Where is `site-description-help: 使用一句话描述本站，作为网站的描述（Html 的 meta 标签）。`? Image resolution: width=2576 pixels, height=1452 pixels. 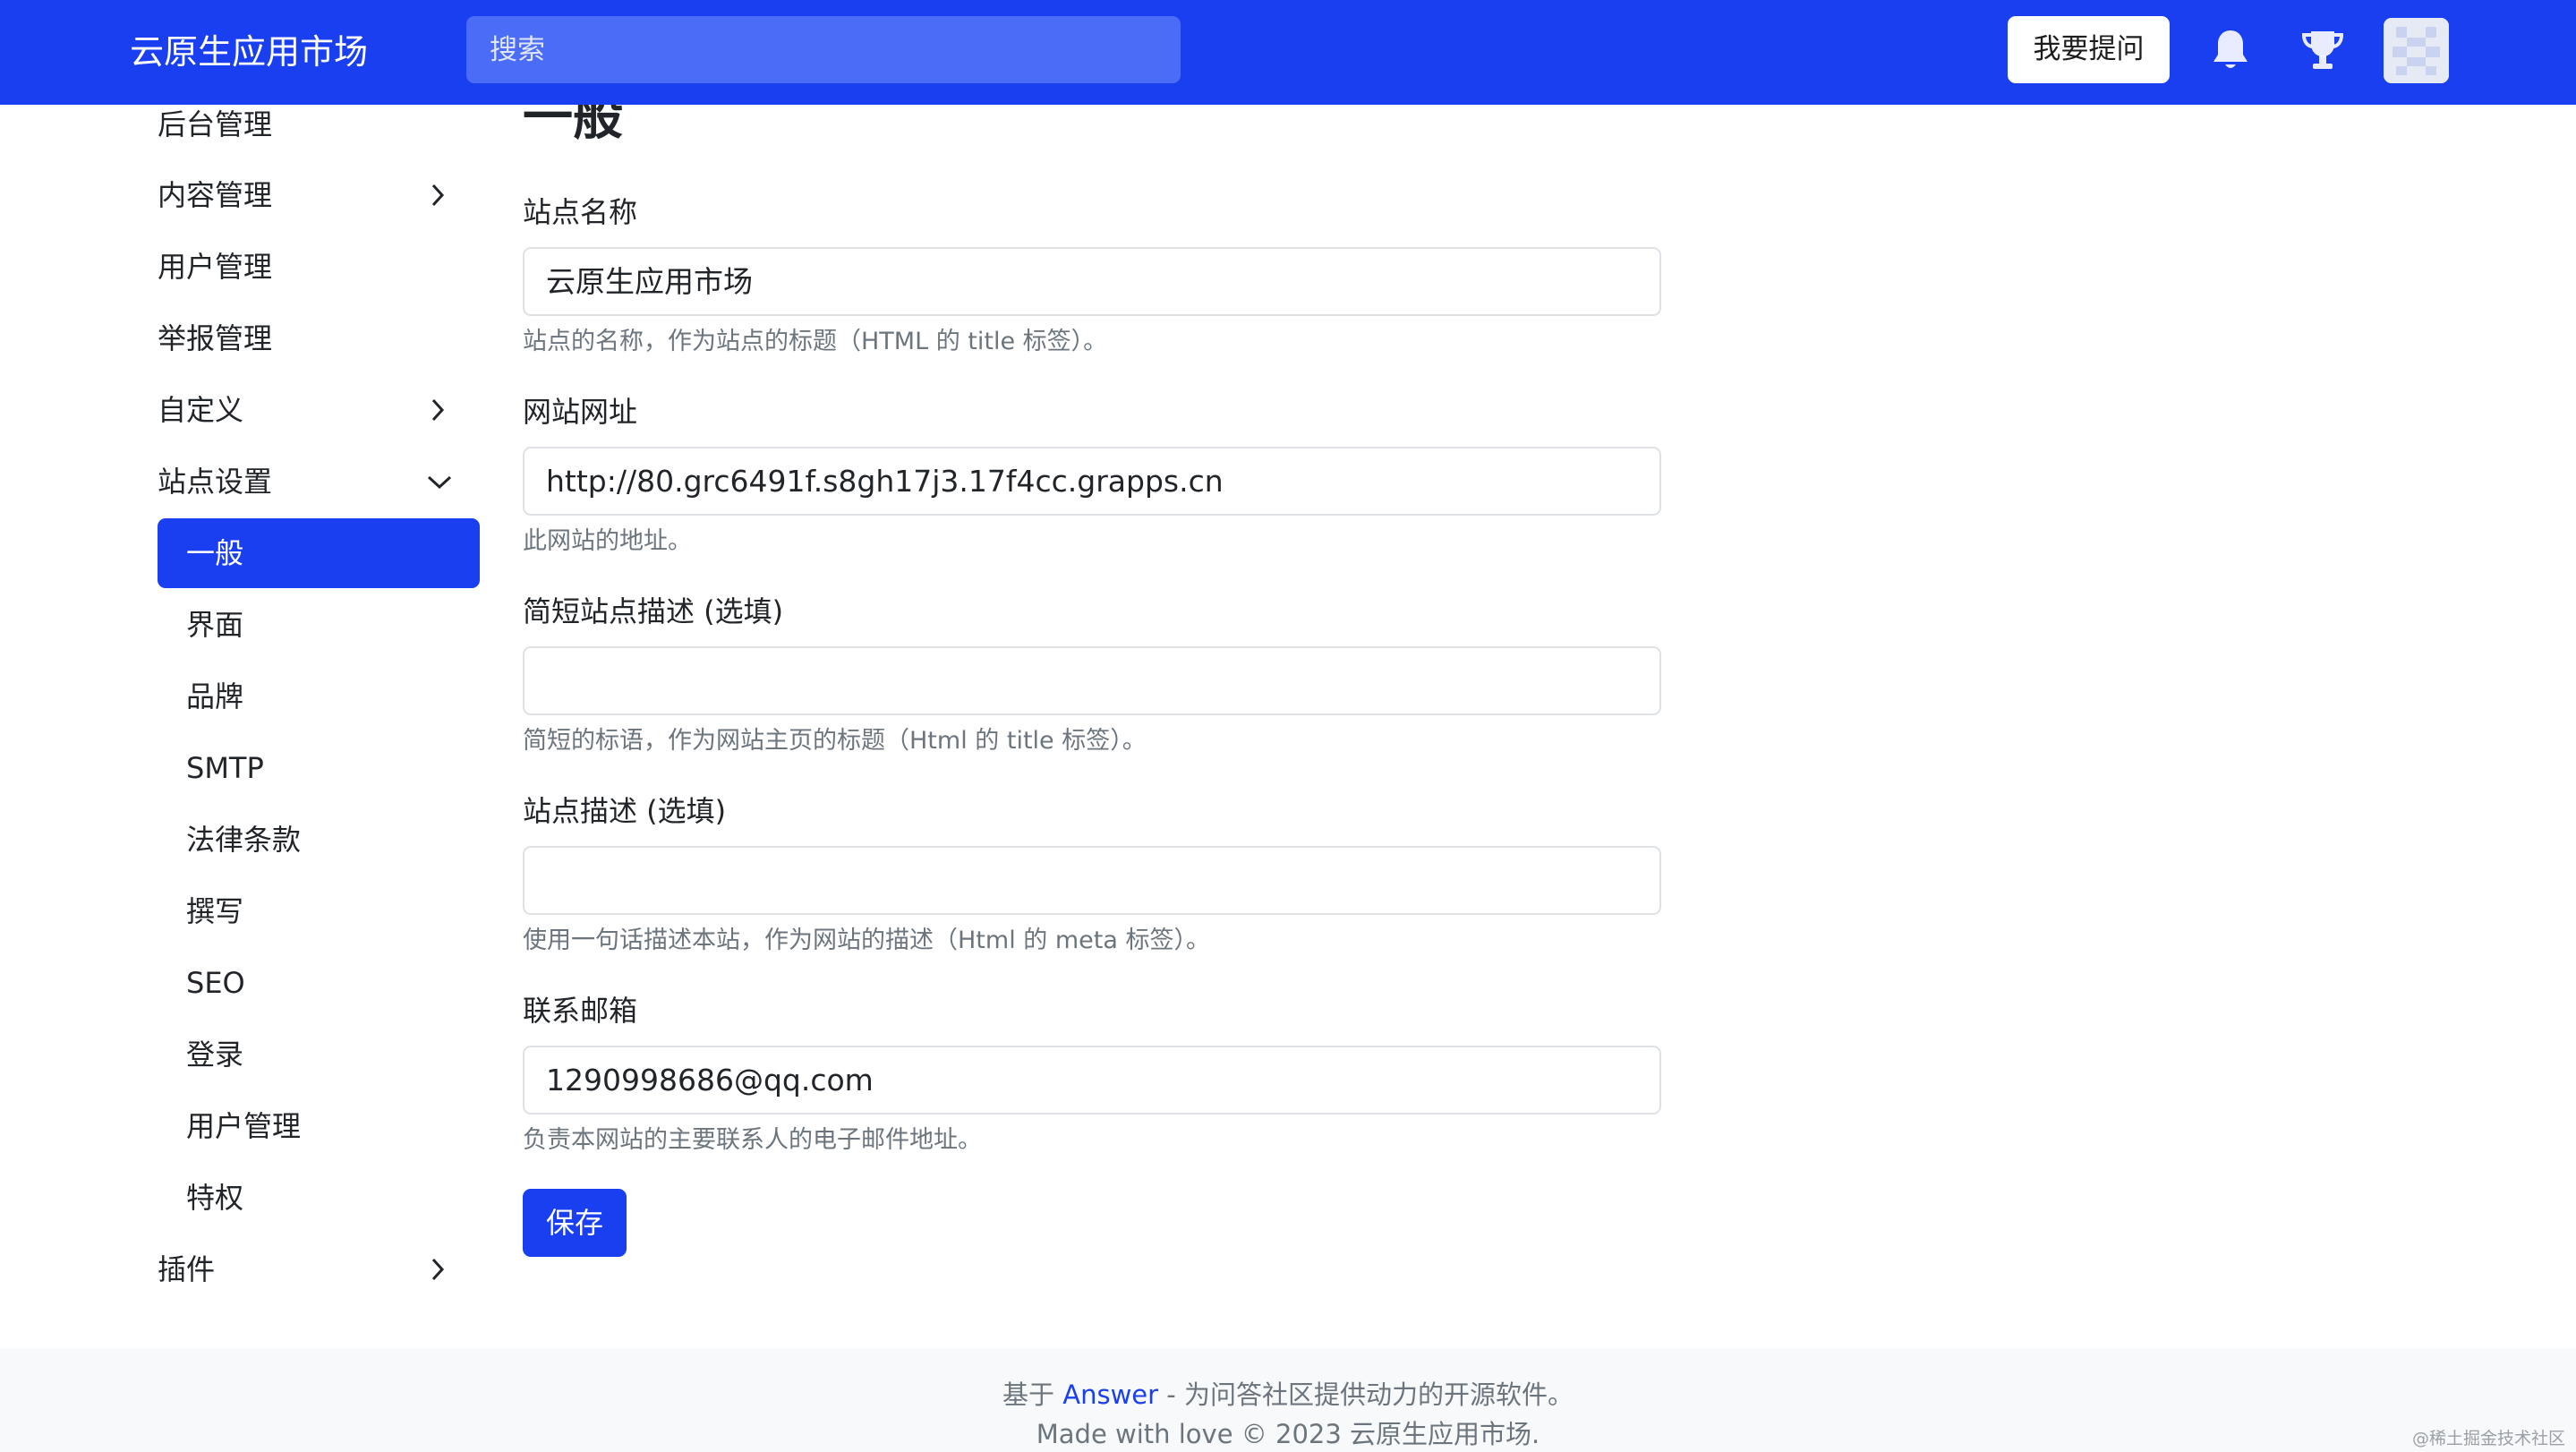 site-description-help: 使用一句话描述本站，作为网站的描述（Html 的 meta 标签）。 is located at coordinates (866, 941).